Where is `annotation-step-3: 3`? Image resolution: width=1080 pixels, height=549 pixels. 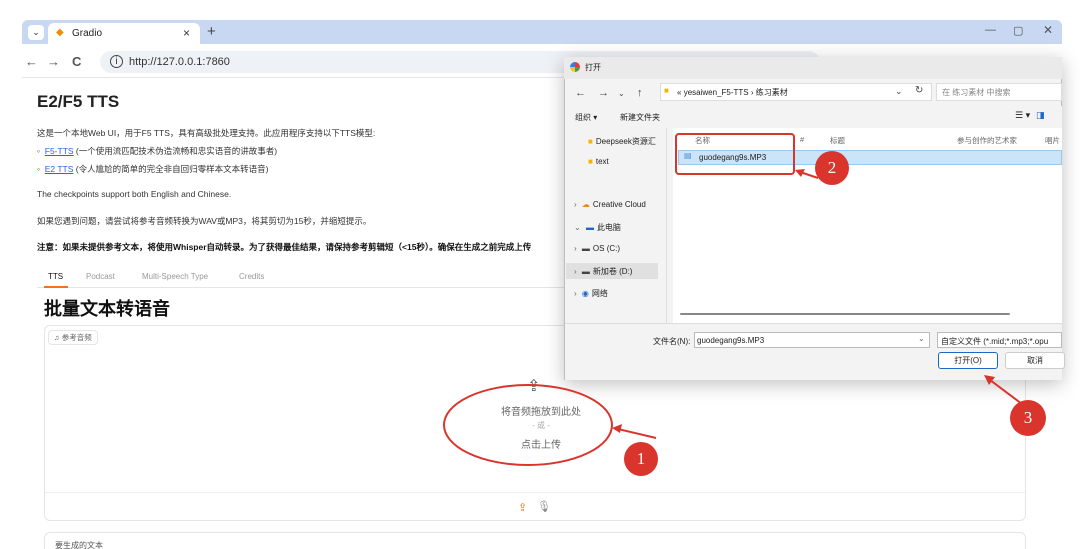
annotation-step-3: 3 is located at coordinates (1028, 418).